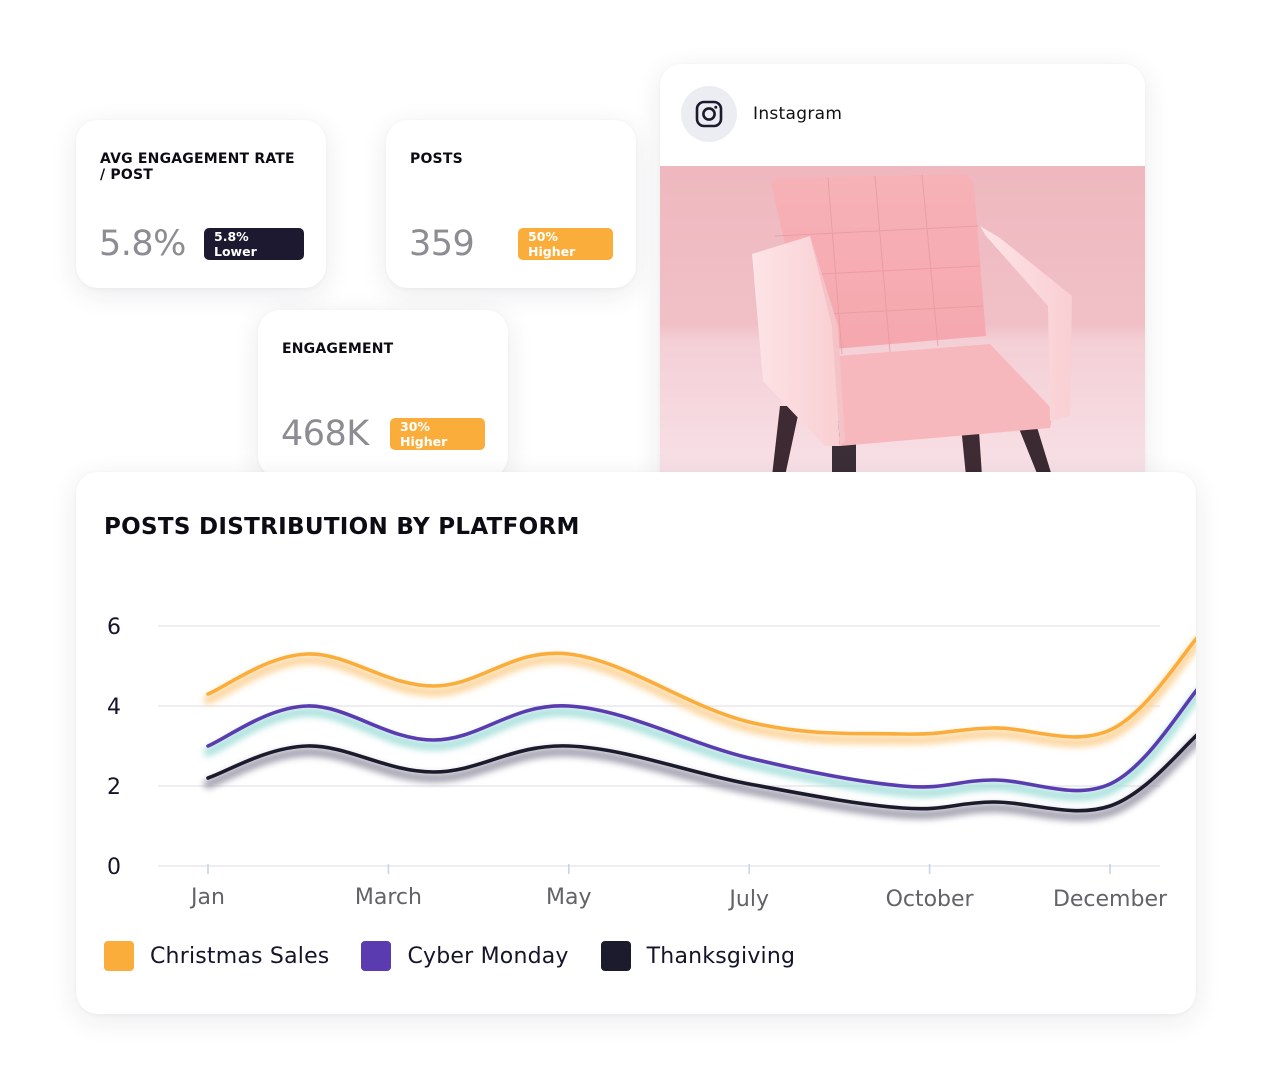  What do you see at coordinates (442, 244) in the screenshot?
I see `posts-value: 359` at bounding box center [442, 244].